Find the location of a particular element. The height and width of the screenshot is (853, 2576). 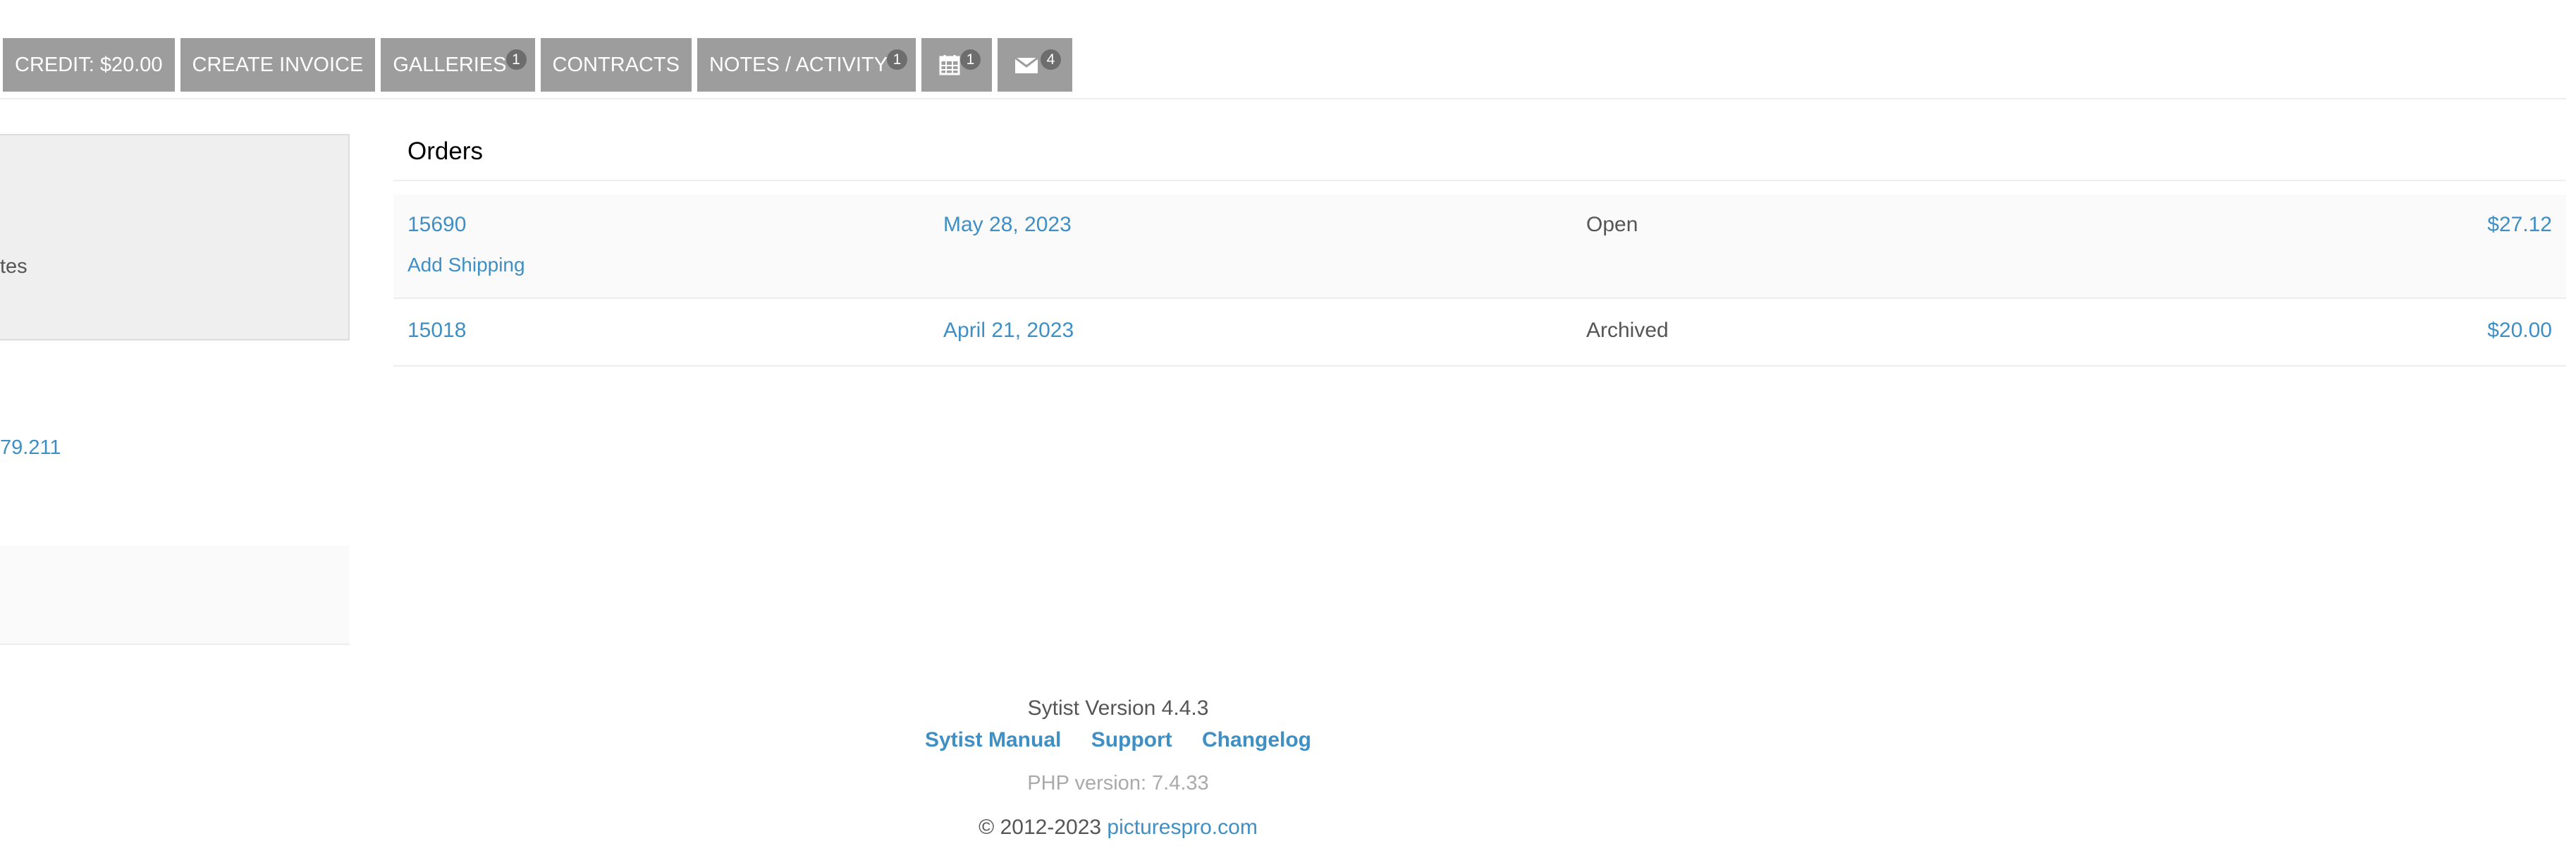

create-invoice-button: CREATE INVOICE is located at coordinates (278, 65).